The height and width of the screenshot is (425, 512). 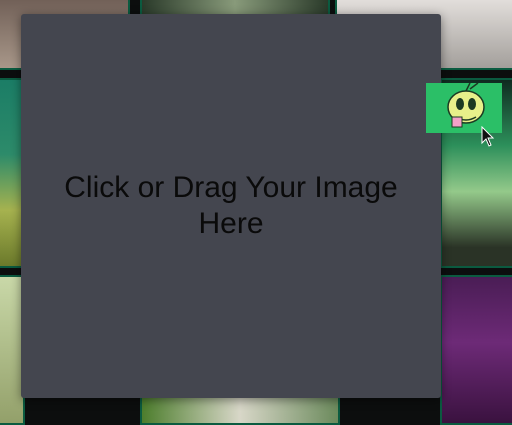 I want to click on drop-zone-label: Click or Drag Your Image Here, so click(x=231, y=205).